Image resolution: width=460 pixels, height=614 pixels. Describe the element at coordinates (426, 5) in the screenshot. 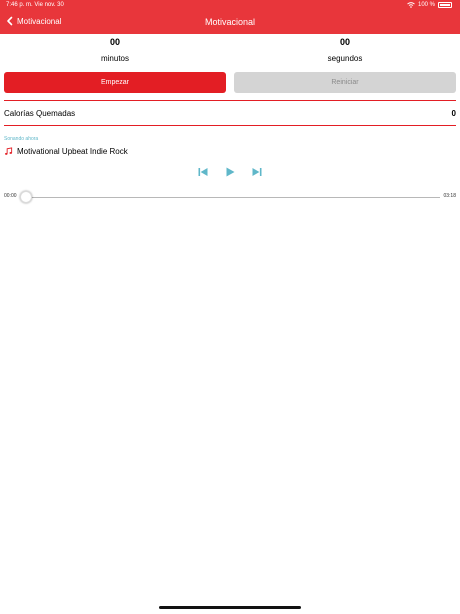

I see `battery-percent: 100 %` at that location.